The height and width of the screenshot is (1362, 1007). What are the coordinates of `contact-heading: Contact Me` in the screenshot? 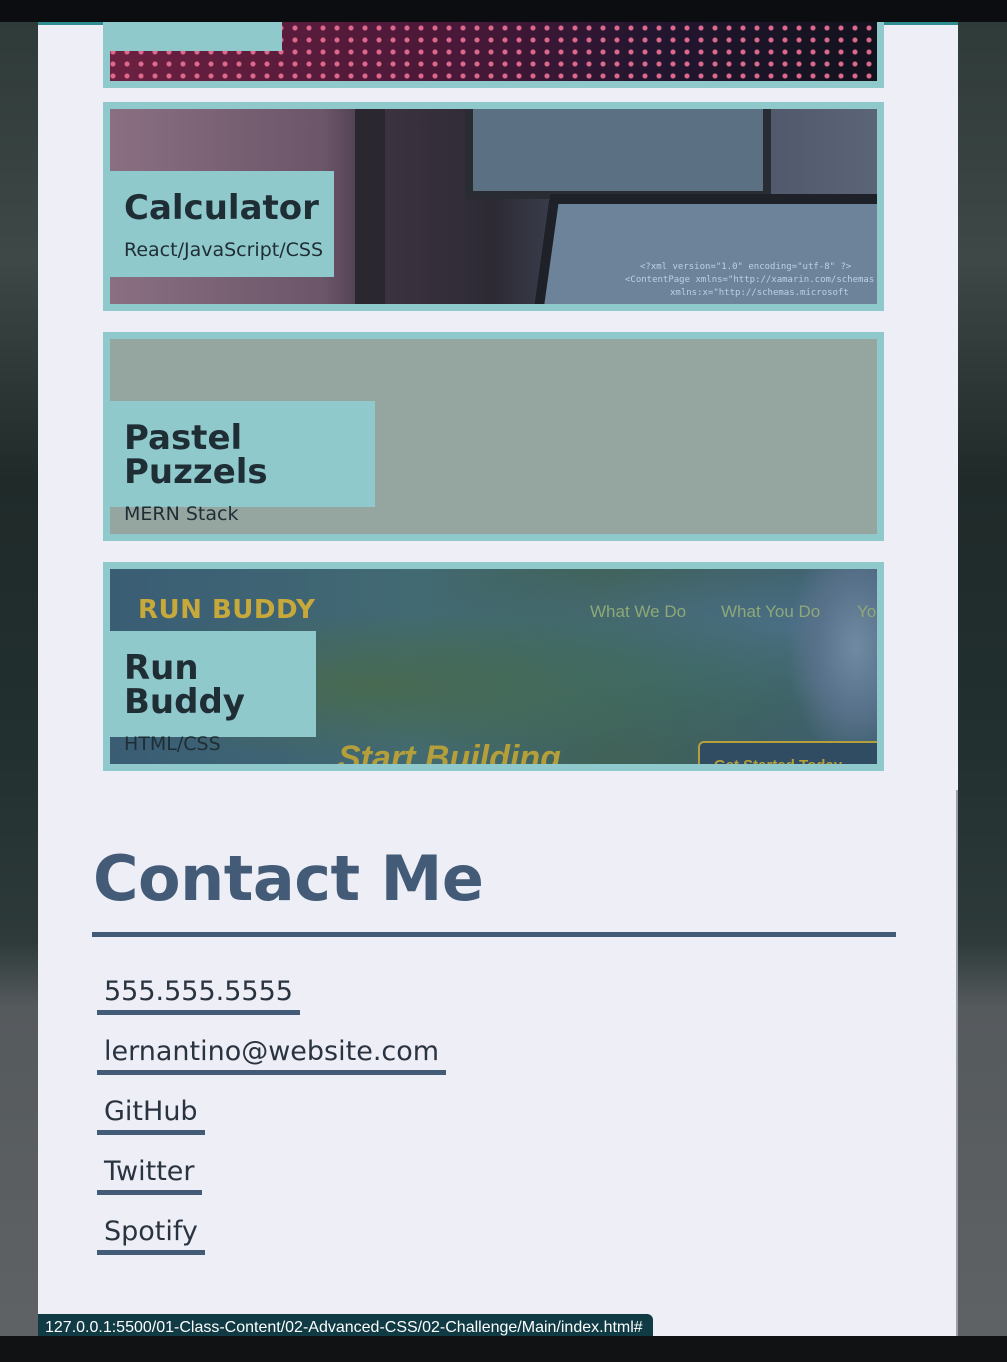 It's located at (288, 878).